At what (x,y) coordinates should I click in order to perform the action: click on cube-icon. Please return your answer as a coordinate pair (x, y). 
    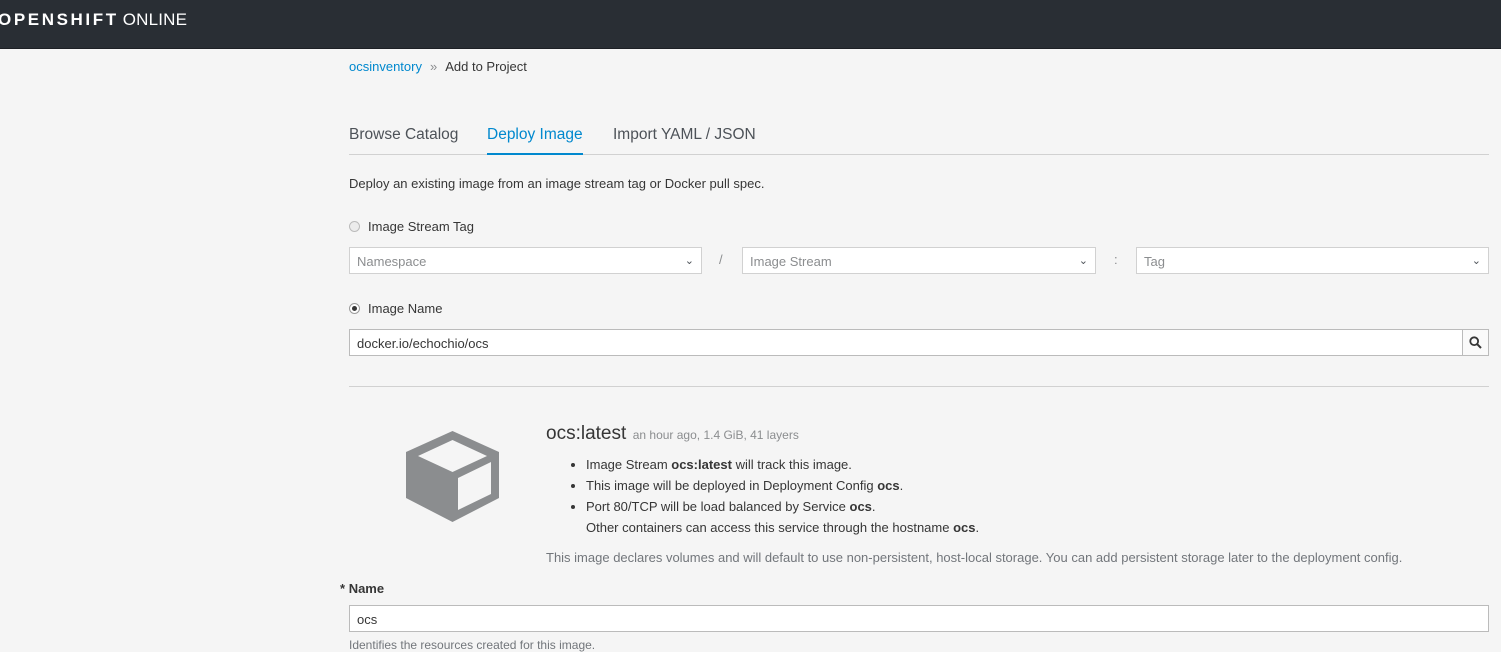
    Looking at the image, I should click on (452, 479).